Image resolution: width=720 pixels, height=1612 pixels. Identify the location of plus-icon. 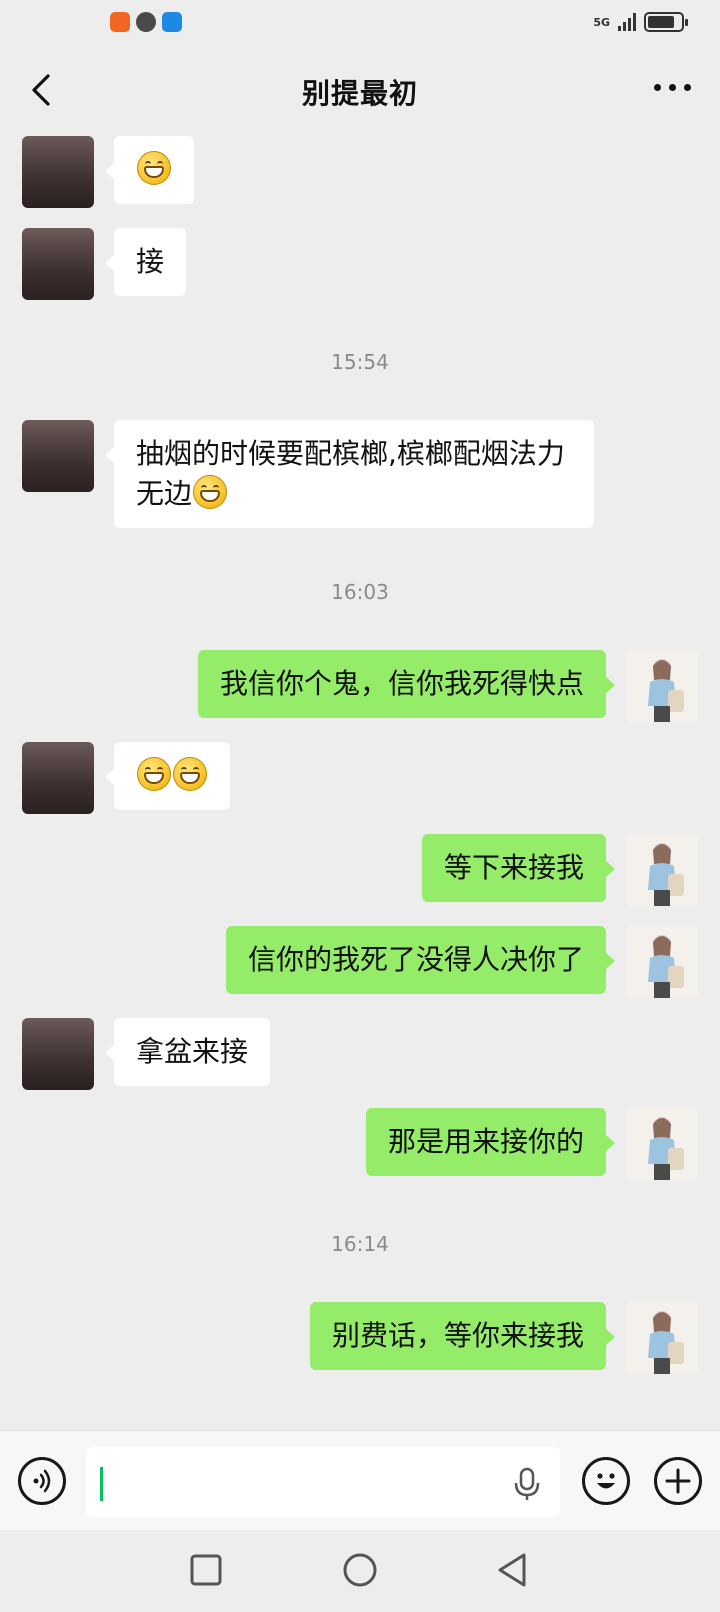
(678, 1481).